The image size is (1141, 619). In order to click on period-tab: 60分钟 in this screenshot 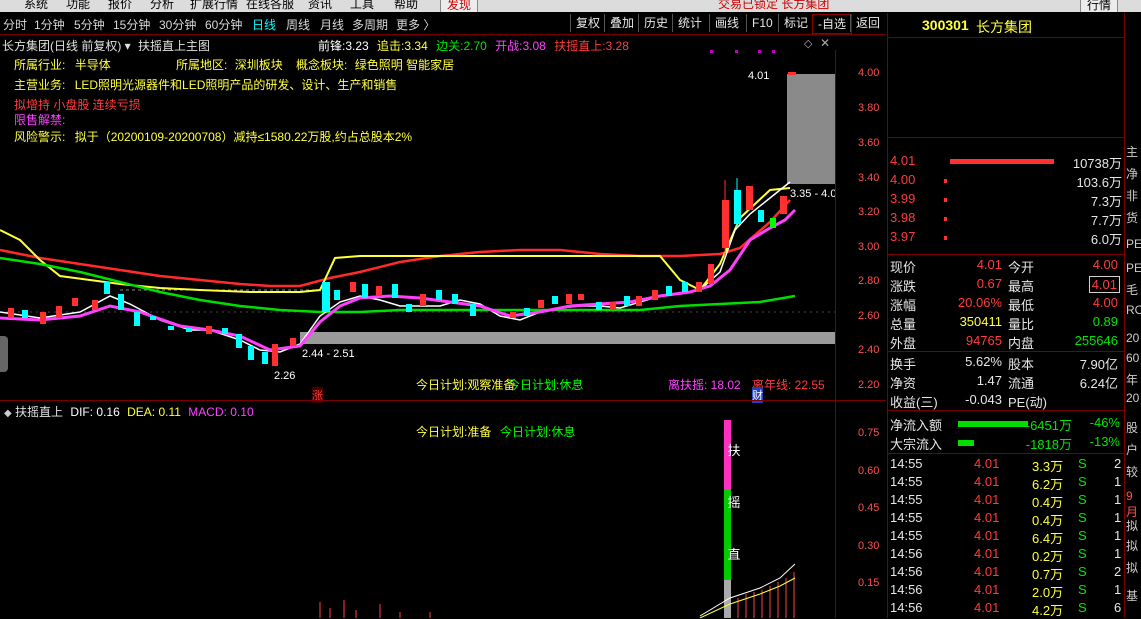, I will do `click(223, 24)`.